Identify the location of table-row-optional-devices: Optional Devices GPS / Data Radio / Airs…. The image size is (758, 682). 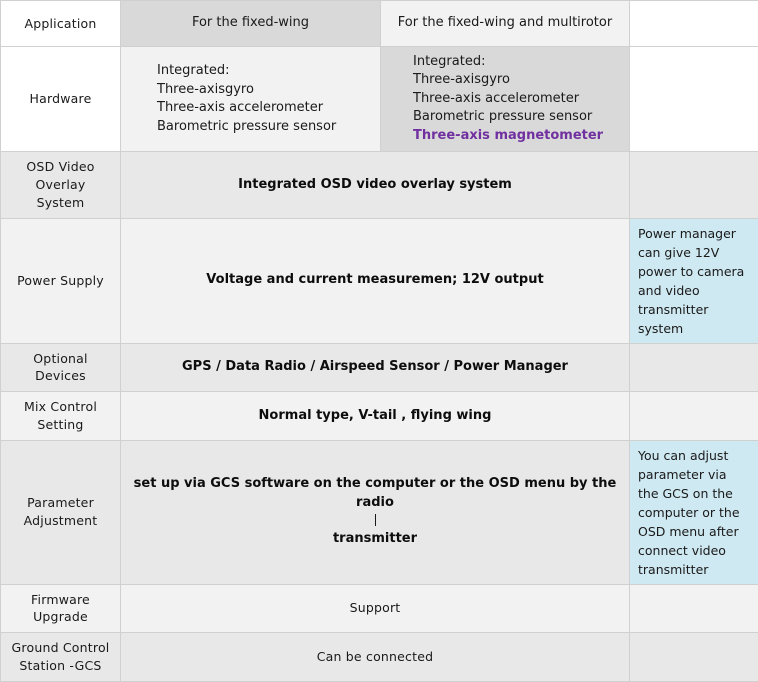
(379, 367).